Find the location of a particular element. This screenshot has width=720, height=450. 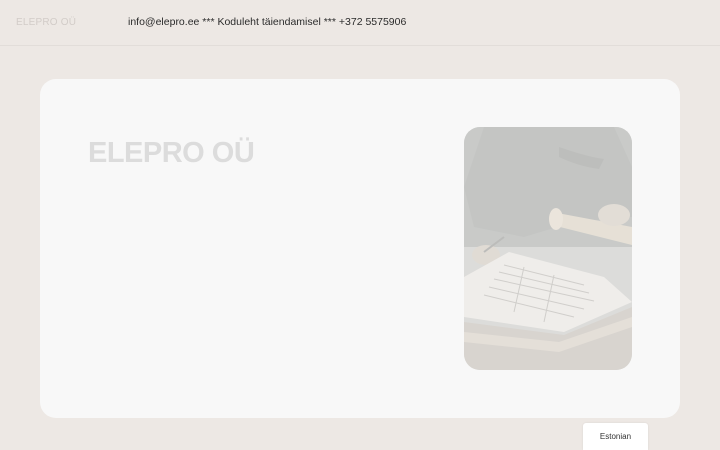

hero-title: ELEPRO OÜ is located at coordinates (171, 153).